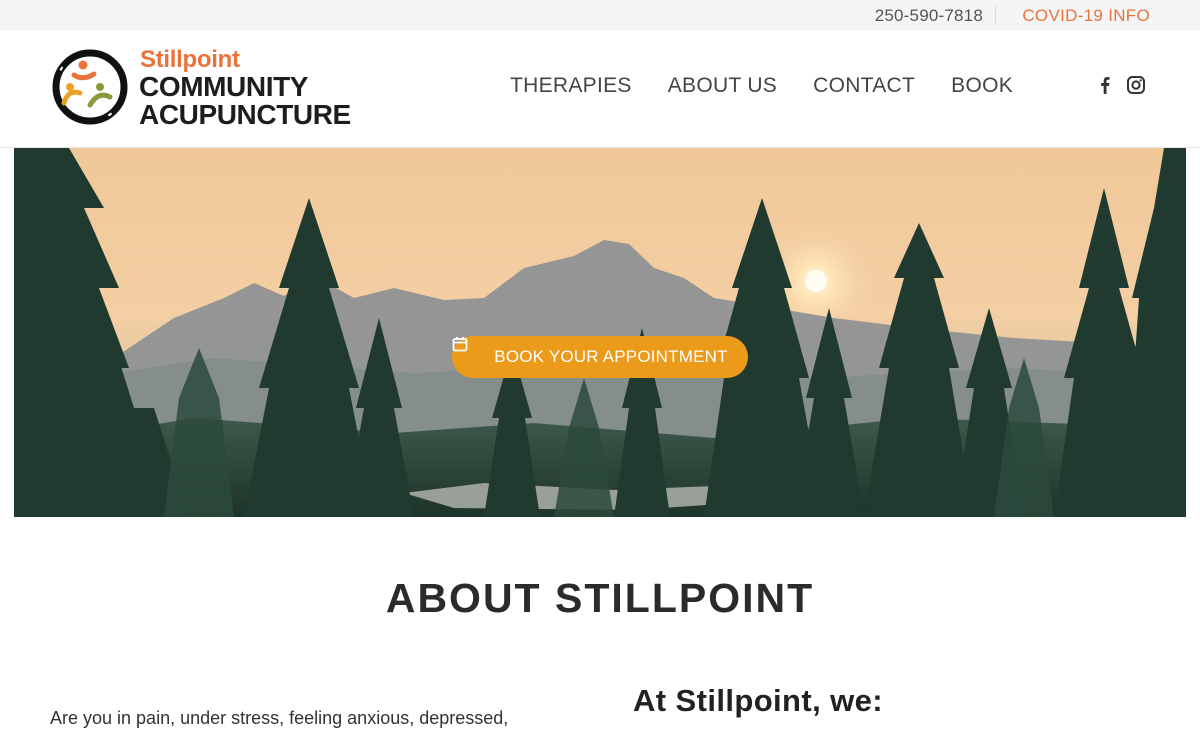  I want to click on top-utility-bar: 250-590-7818 COVID-19 INFO, so click(600, 15).